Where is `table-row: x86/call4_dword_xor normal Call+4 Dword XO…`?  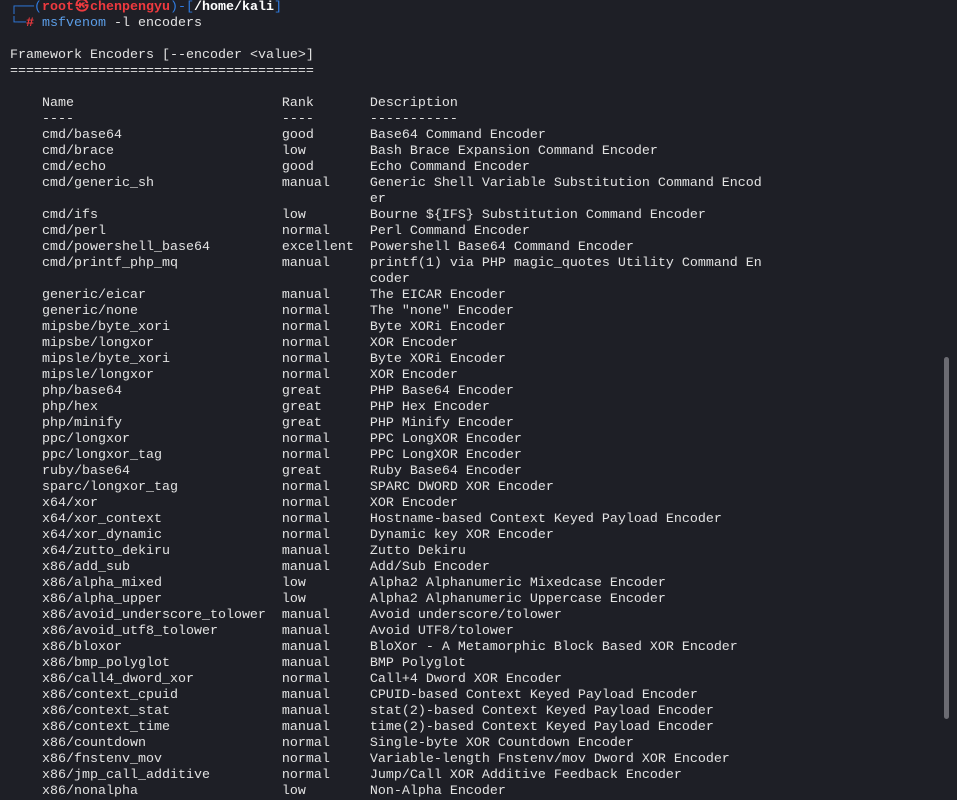 table-row: x86/call4_dword_xor normal Call+4 Dword XO… is located at coordinates (475, 680).